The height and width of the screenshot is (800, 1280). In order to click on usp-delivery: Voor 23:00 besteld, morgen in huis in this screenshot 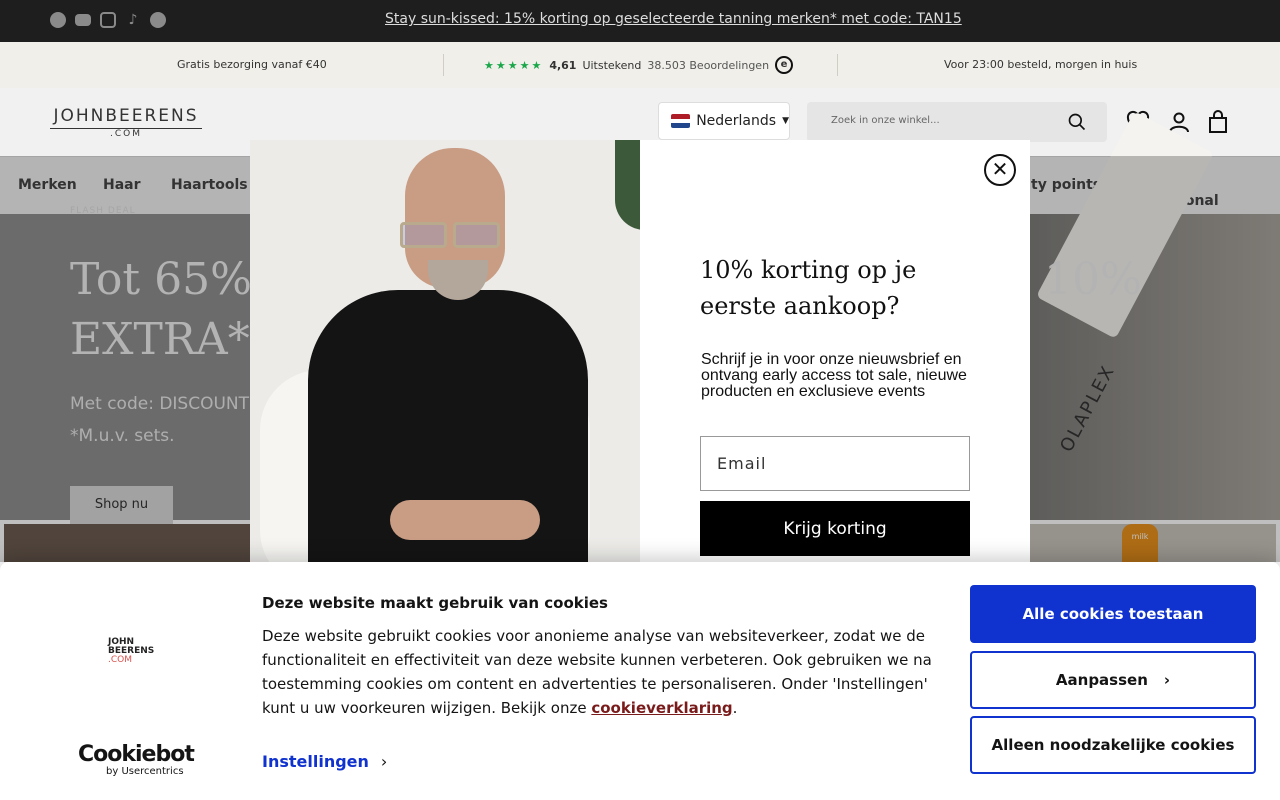, I will do `click(1041, 64)`.